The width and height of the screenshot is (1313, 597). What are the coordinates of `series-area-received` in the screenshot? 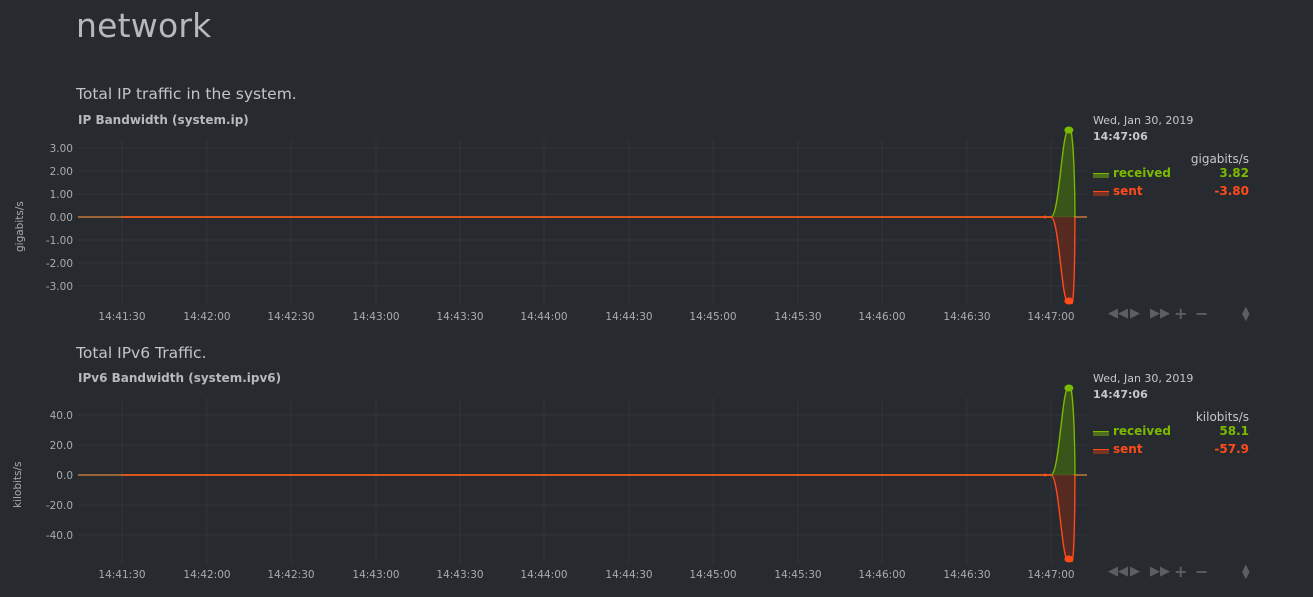 It's located at (1062, 431).